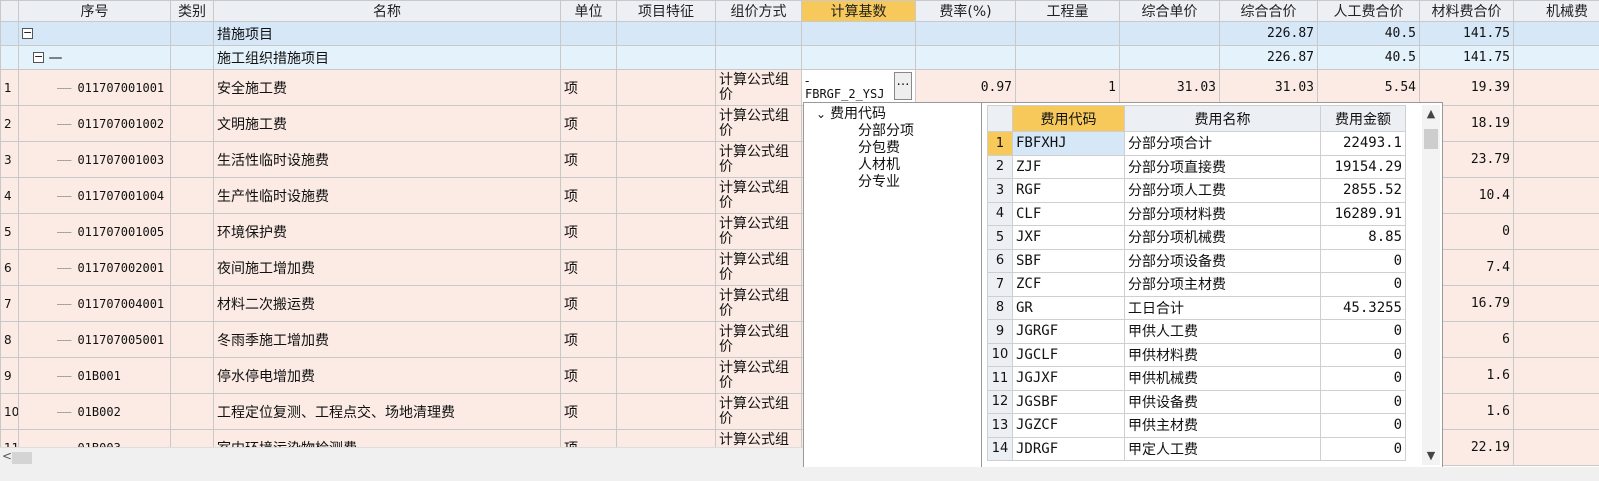  I want to click on fee-index: 5, so click(1000, 237).